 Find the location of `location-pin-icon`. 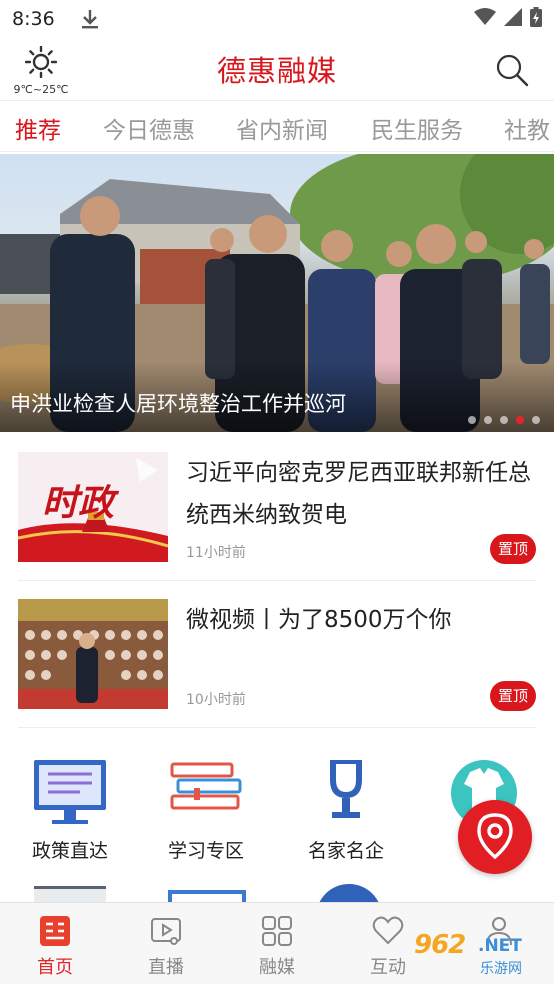

location-pin-icon is located at coordinates (495, 839).